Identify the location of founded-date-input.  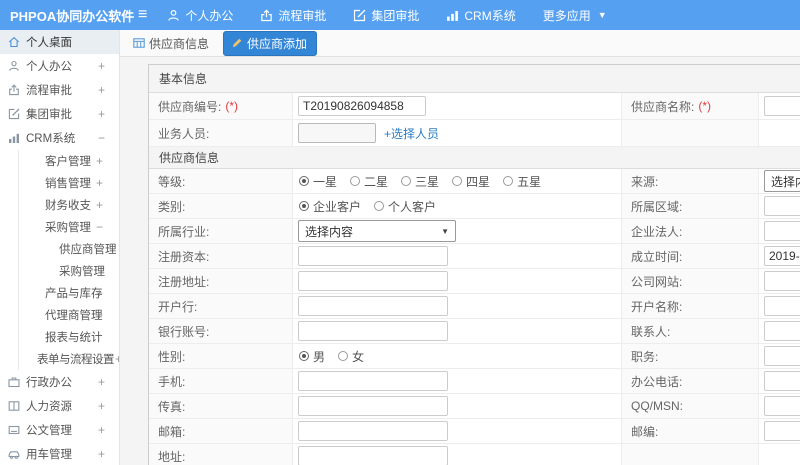
(782, 256).